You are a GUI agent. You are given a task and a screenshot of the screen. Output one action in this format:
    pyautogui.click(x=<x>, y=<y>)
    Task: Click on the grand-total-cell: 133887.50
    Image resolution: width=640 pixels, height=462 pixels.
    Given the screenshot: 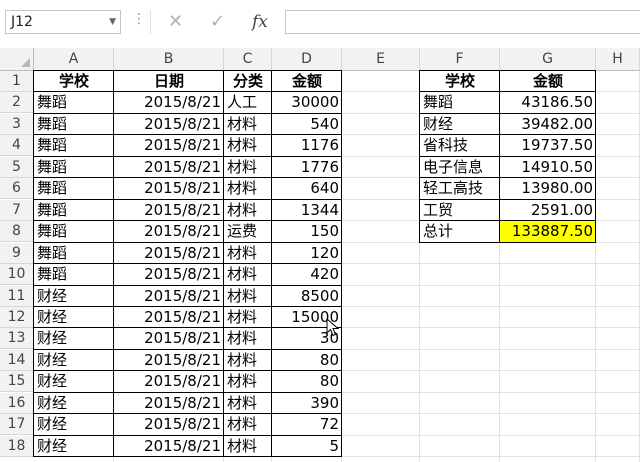 What is the action you would take?
    pyautogui.click(x=548, y=231)
    